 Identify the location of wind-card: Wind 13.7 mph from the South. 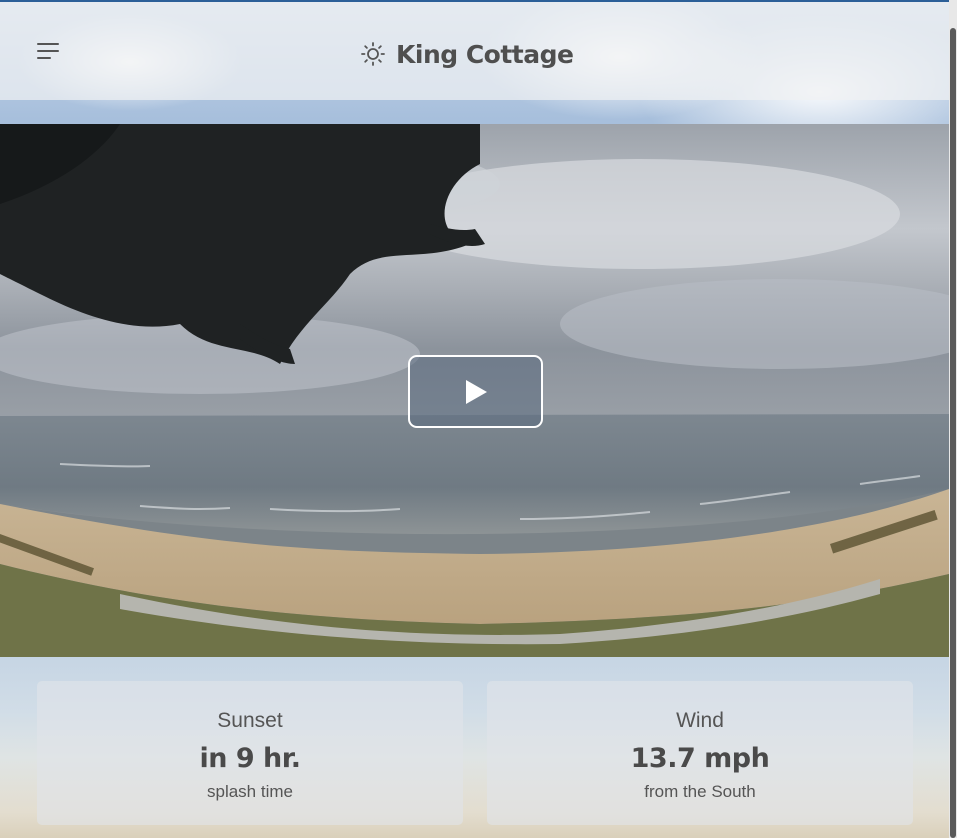
(700, 753).